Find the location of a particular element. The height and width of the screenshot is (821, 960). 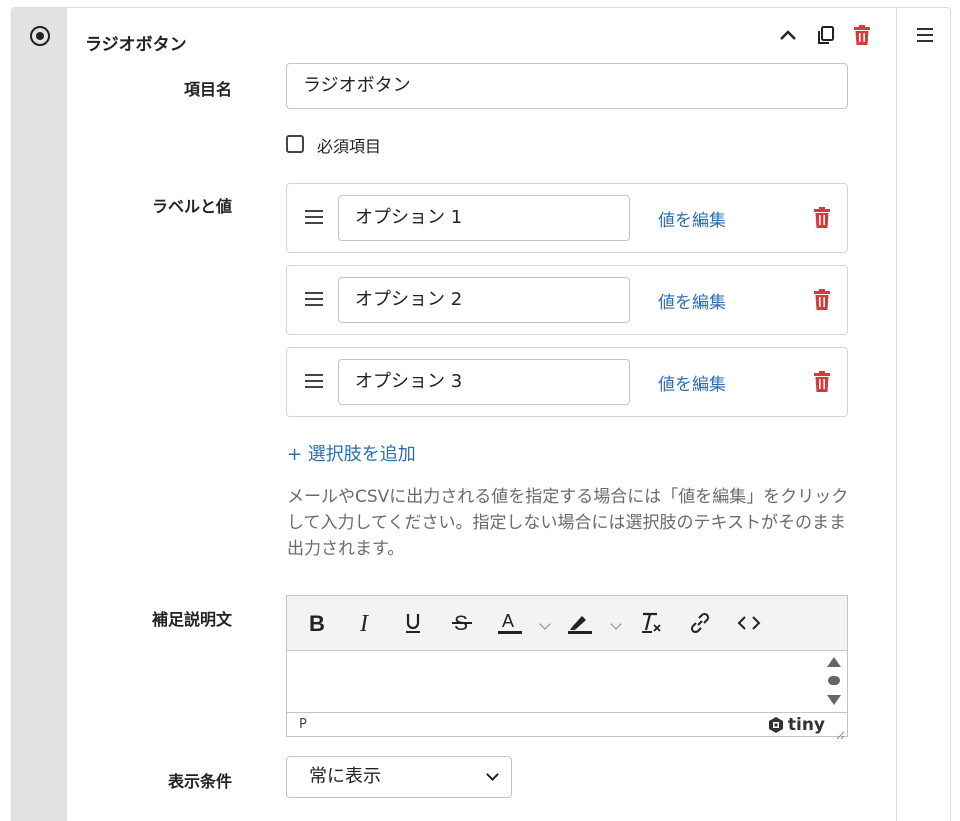

option-row: オプション 1 値を編集 is located at coordinates (567, 218).